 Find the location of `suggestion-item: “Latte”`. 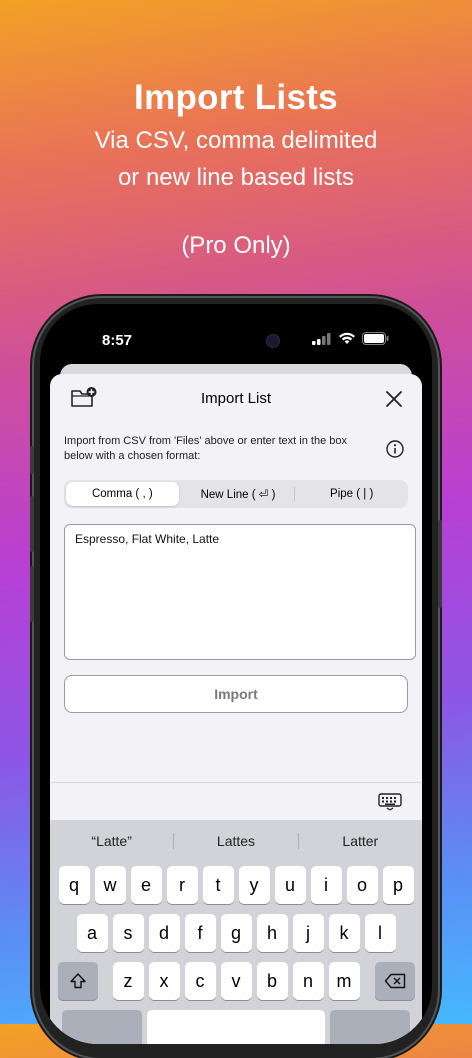

suggestion-item: “Latte” is located at coordinates (111, 841).